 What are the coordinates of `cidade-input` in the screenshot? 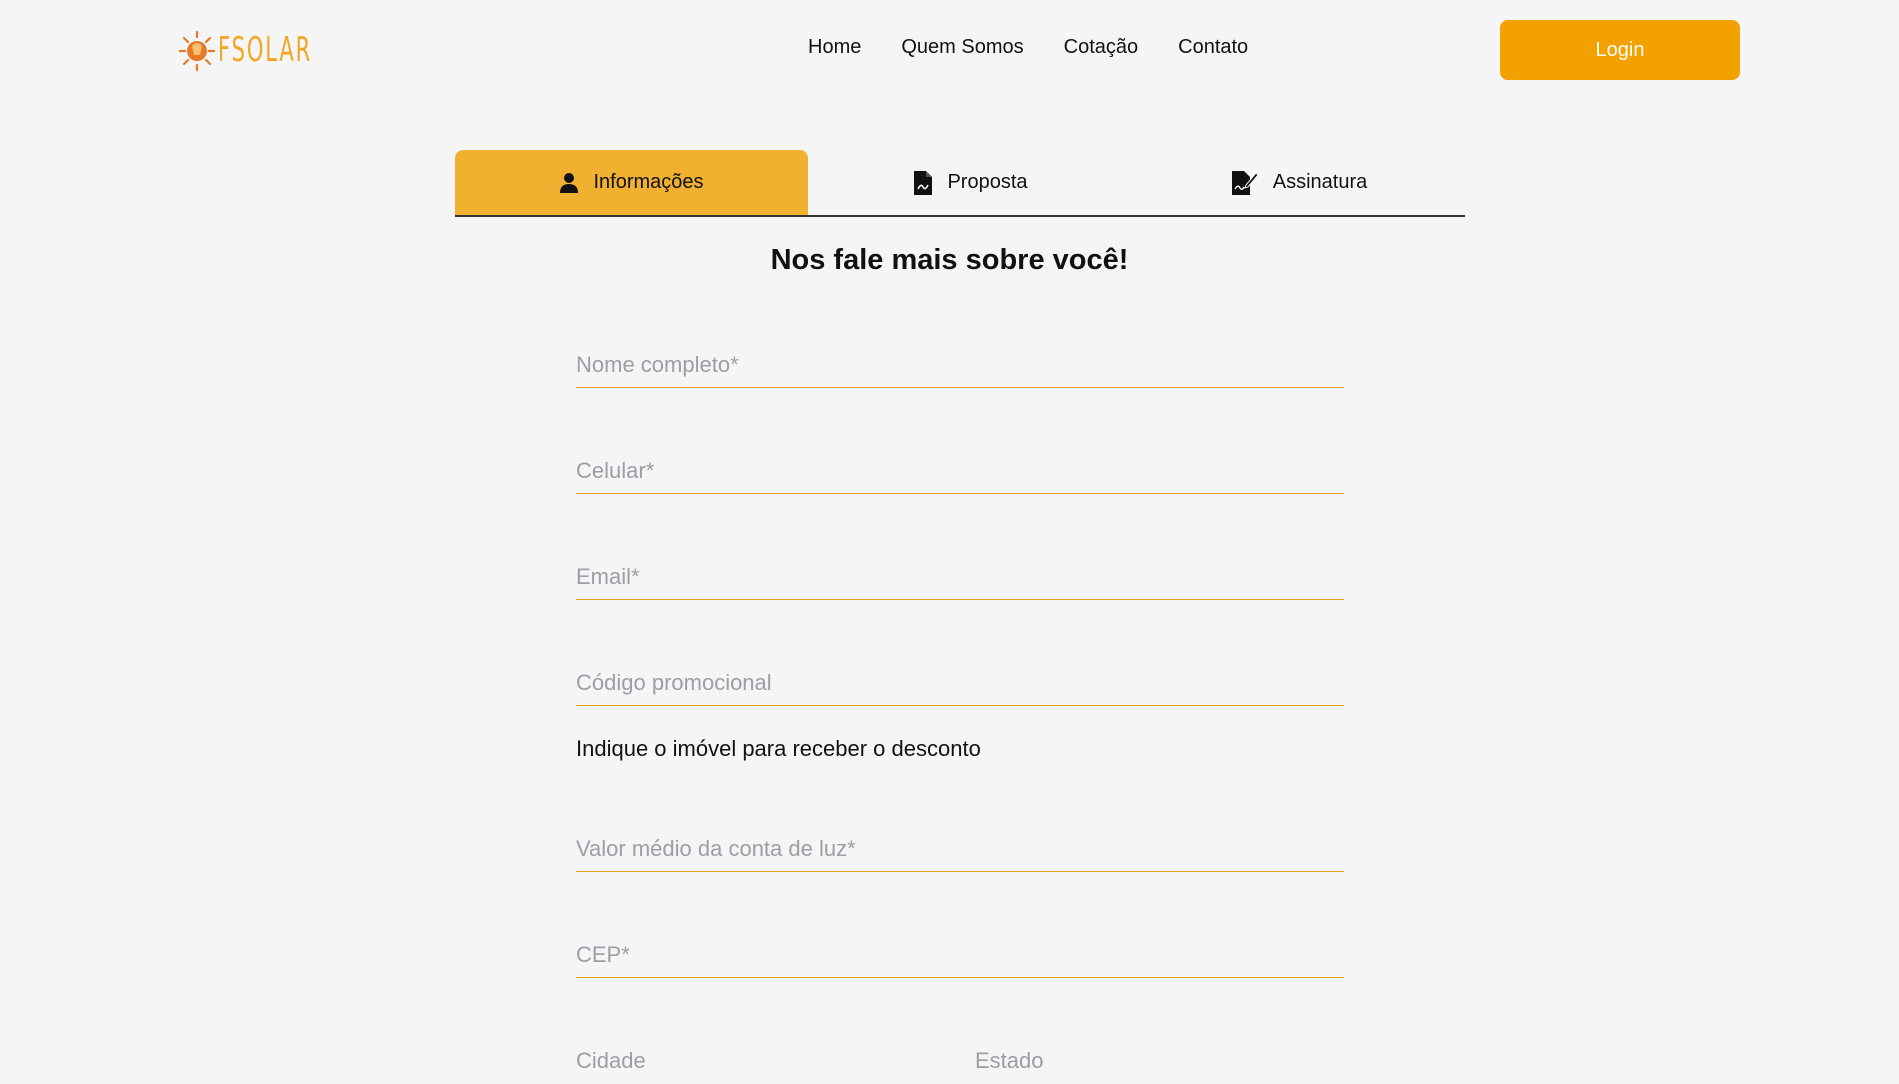 It's located at (761, 1061).